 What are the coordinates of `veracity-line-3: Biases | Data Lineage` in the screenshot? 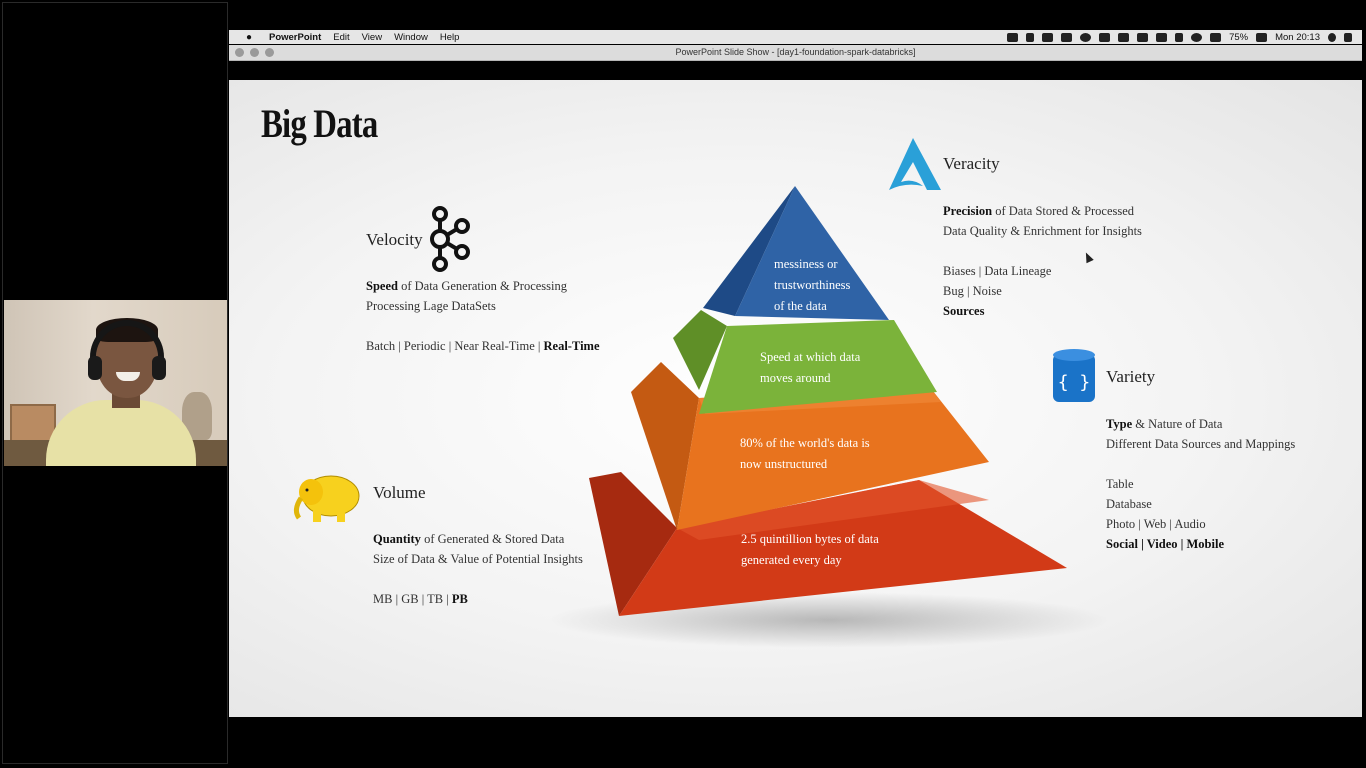 It's located at (997, 271).